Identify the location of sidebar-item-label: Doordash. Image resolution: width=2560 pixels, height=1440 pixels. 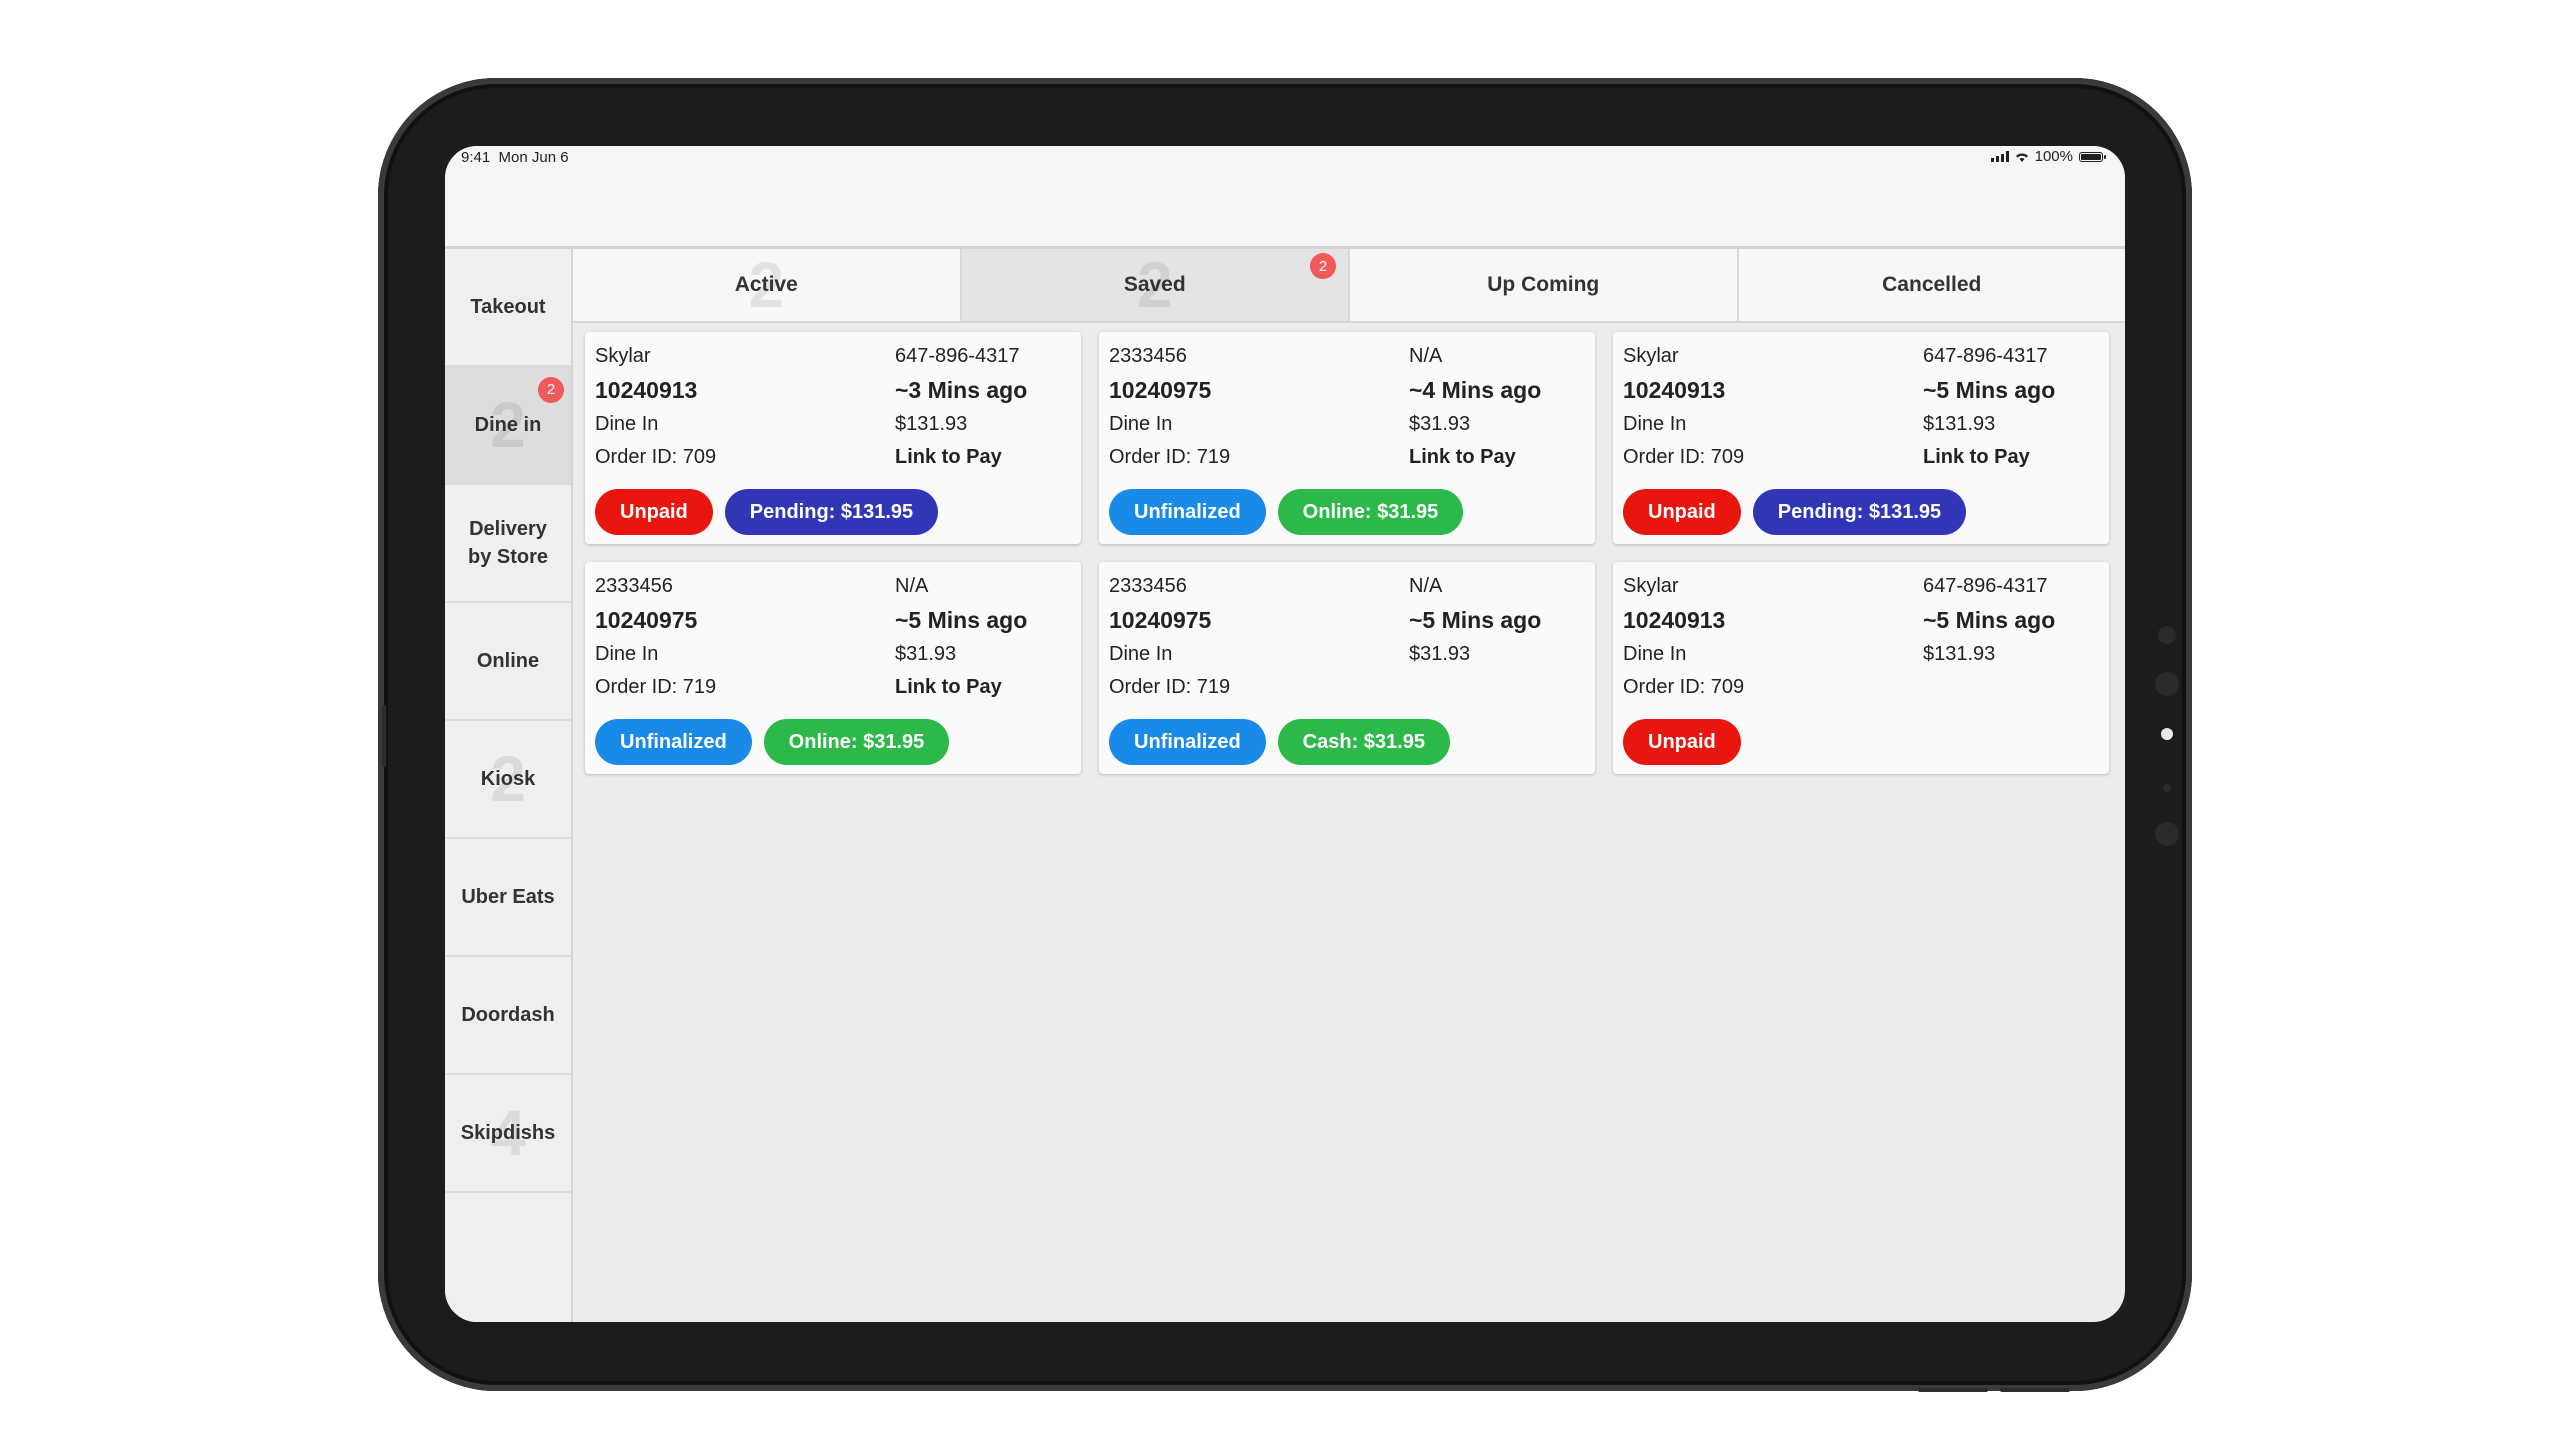
(508, 1015).